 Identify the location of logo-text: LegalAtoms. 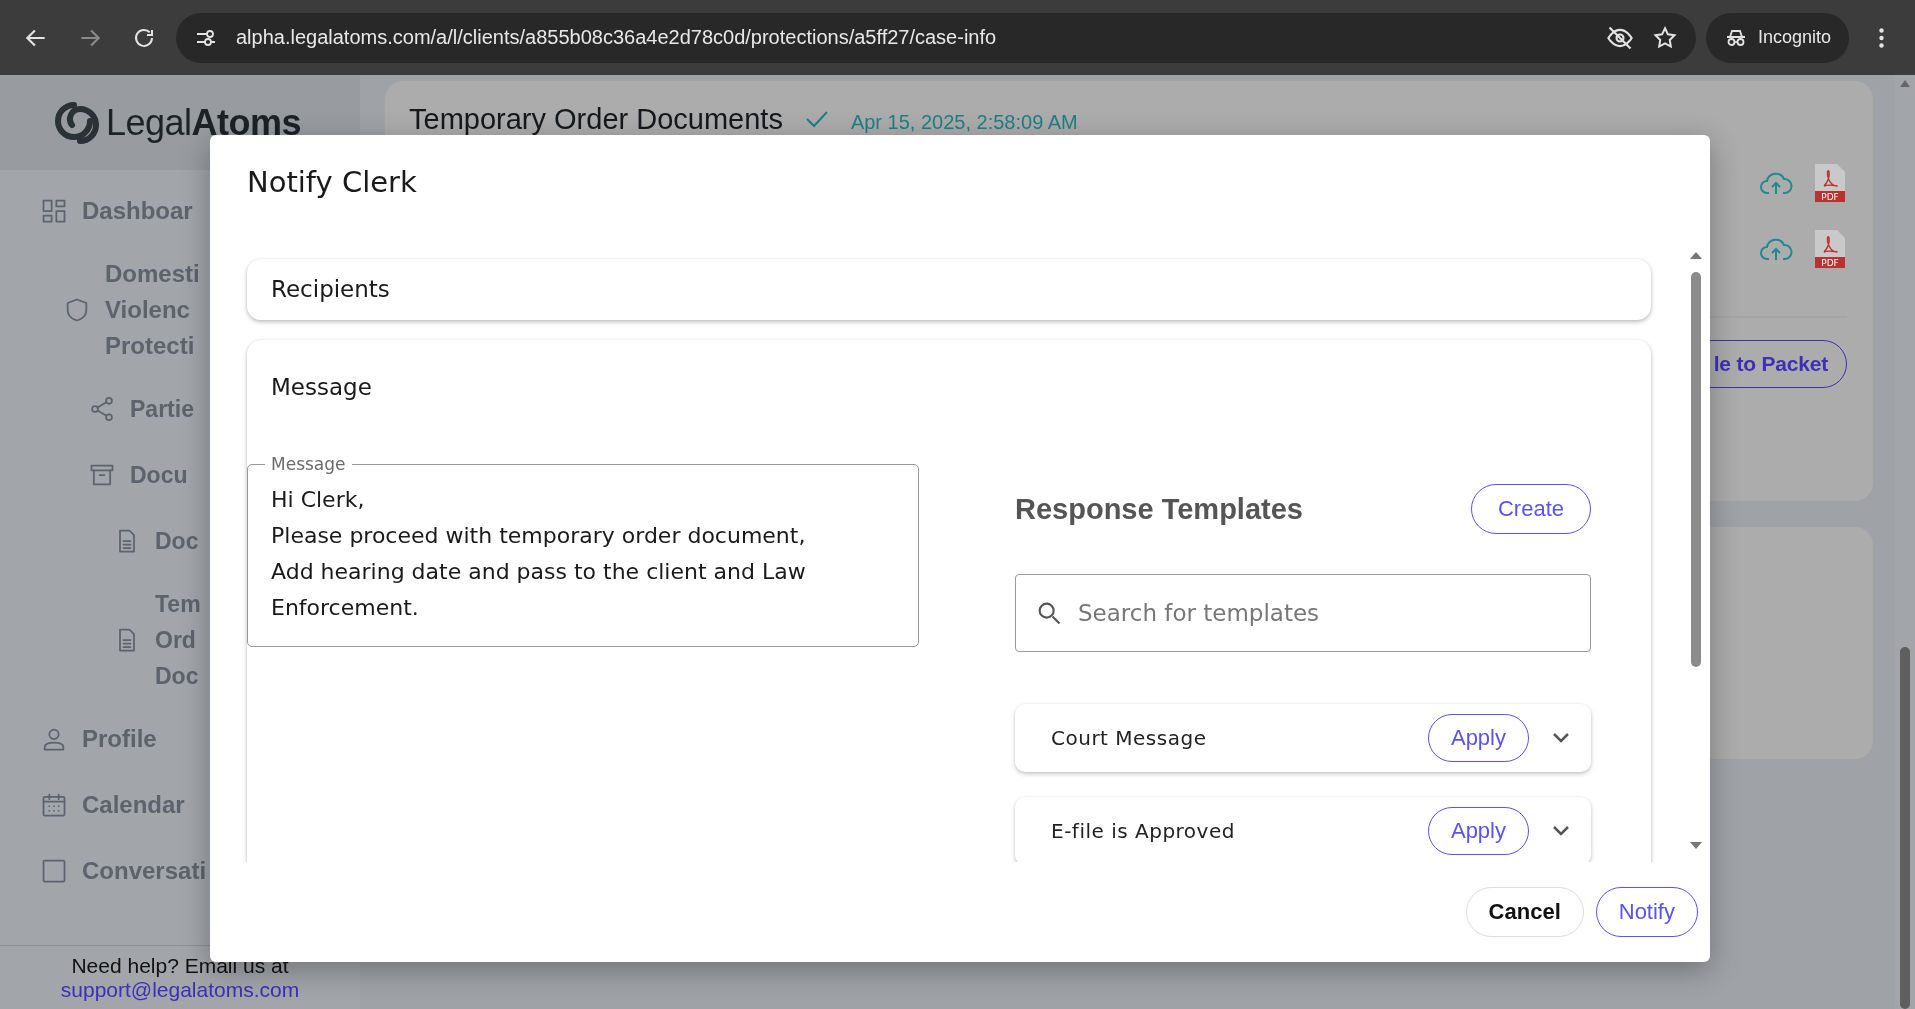
(204, 122).